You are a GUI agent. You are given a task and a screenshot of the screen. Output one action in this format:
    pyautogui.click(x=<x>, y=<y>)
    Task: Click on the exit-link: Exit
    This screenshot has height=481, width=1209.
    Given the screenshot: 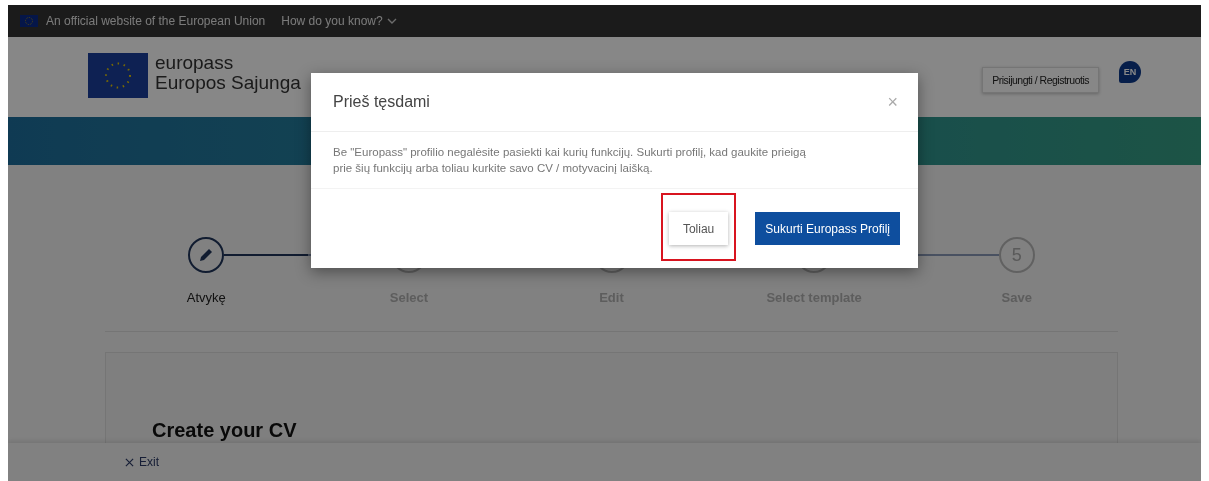 What is the action you would take?
    pyautogui.click(x=142, y=462)
    